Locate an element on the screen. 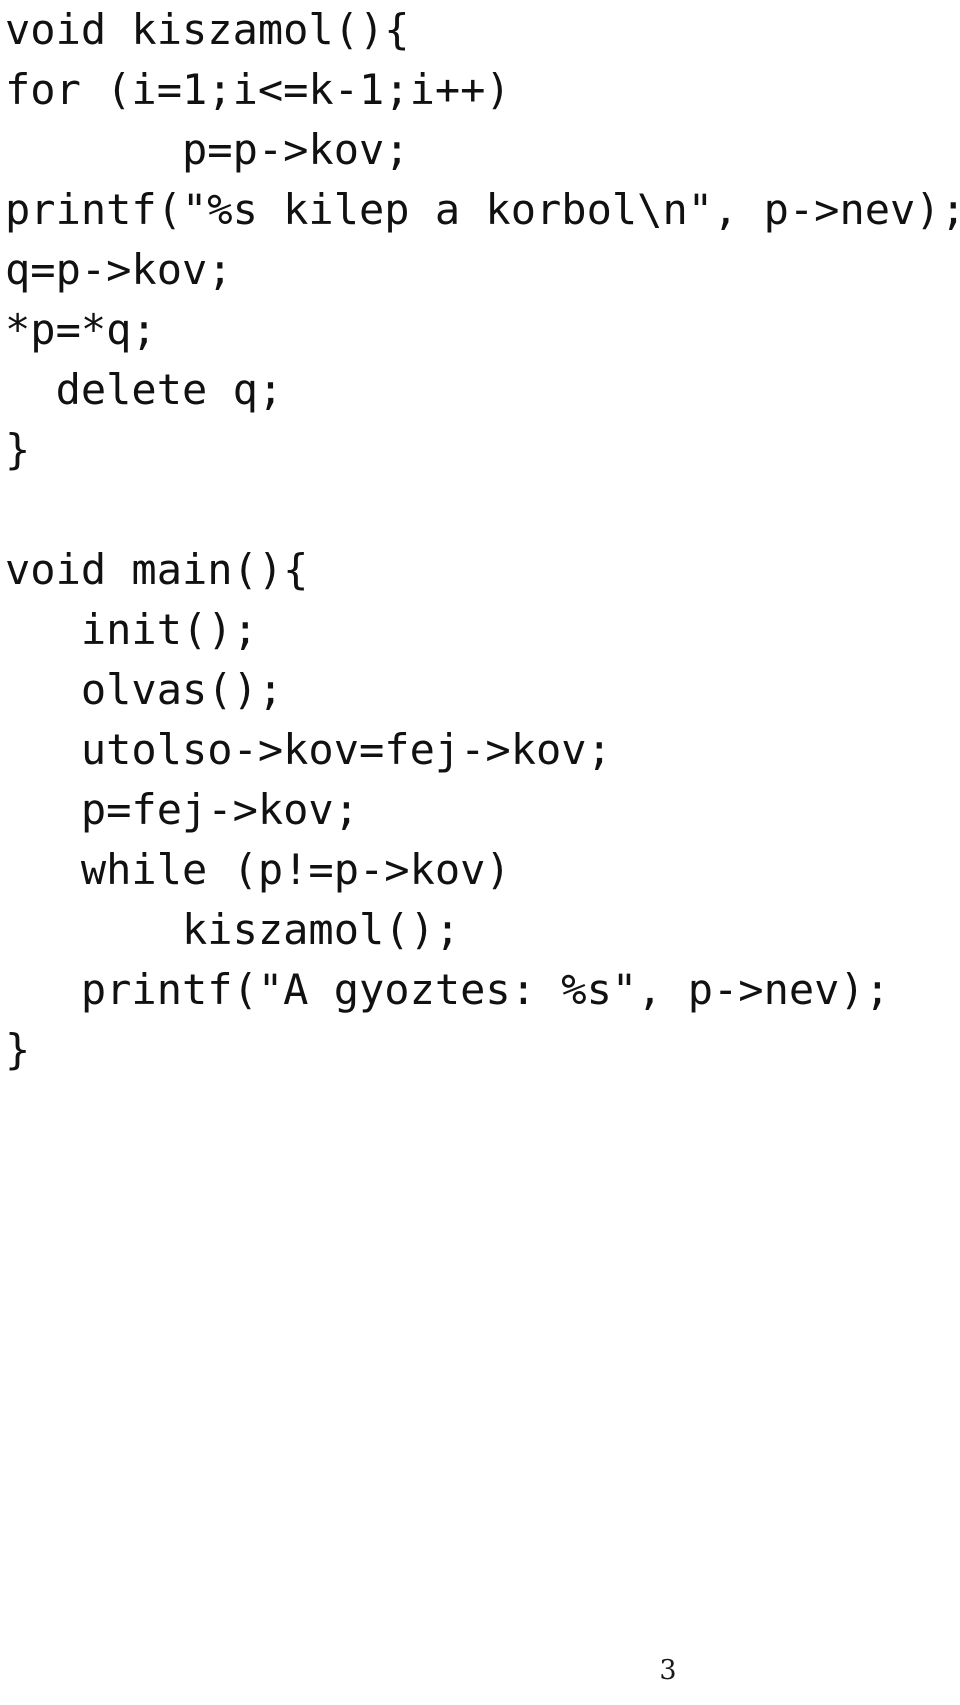 The height and width of the screenshot is (1705, 960). page-number: 3 is located at coordinates (480, 1670).